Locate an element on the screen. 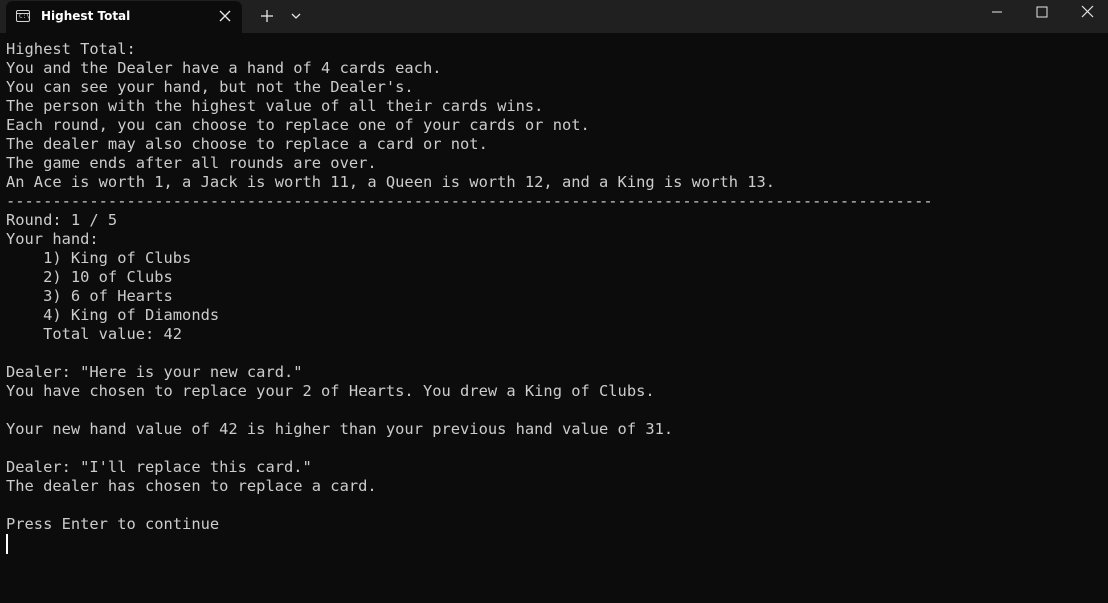  hand-card: 2) 10 of Clubs is located at coordinates (89, 277).